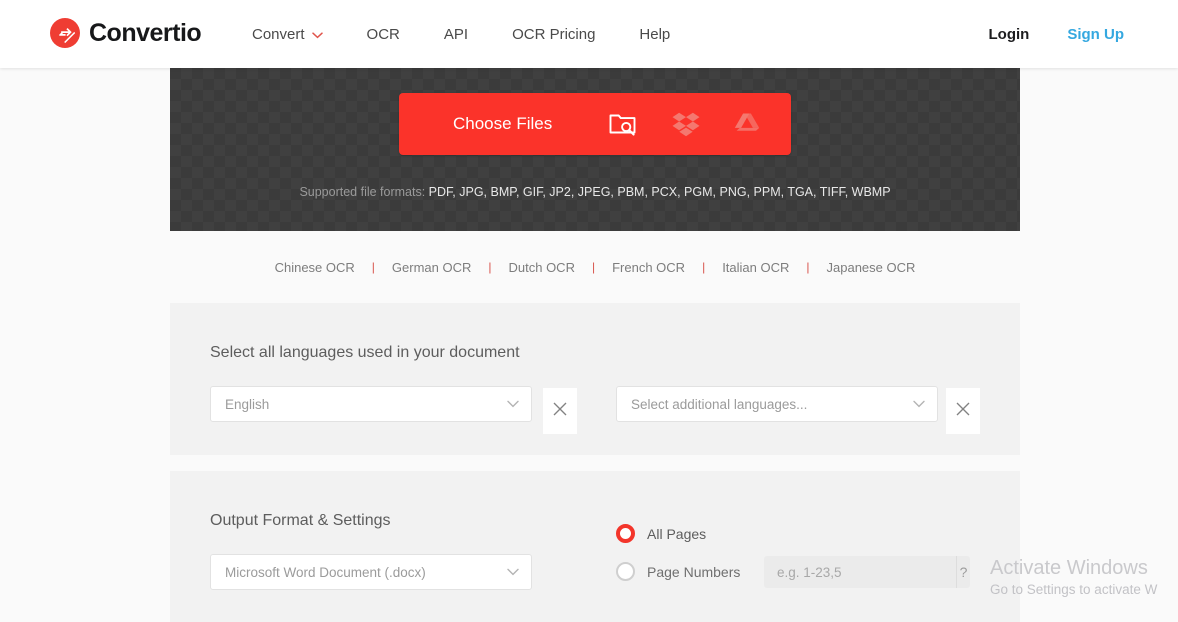 Image resolution: width=1178 pixels, height=622 pixels. I want to click on convertio-circle-arrows-icon, so click(65, 33).